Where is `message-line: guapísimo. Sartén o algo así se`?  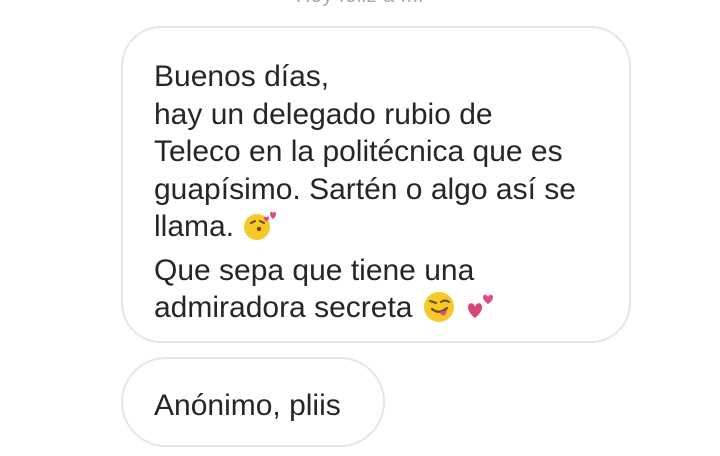
message-line: guapísimo. Sartén o algo así se is located at coordinates (365, 189).